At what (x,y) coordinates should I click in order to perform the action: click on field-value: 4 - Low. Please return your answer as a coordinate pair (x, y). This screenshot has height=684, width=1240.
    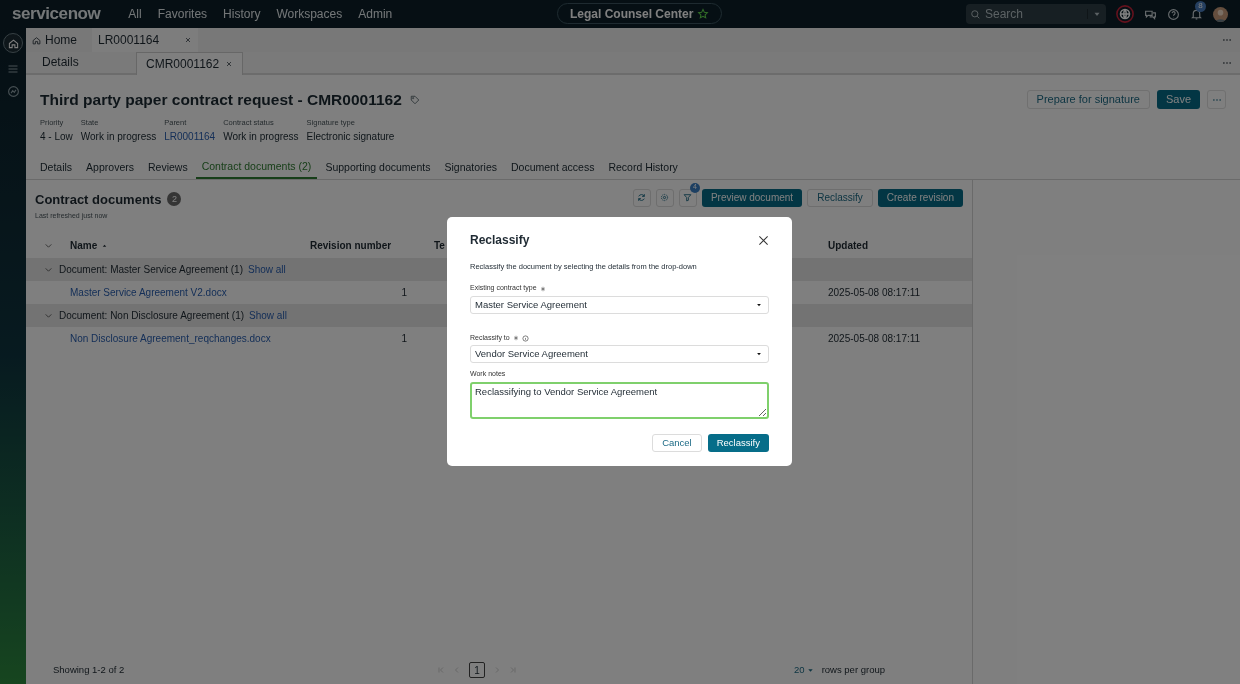
    Looking at the image, I should click on (56, 136).